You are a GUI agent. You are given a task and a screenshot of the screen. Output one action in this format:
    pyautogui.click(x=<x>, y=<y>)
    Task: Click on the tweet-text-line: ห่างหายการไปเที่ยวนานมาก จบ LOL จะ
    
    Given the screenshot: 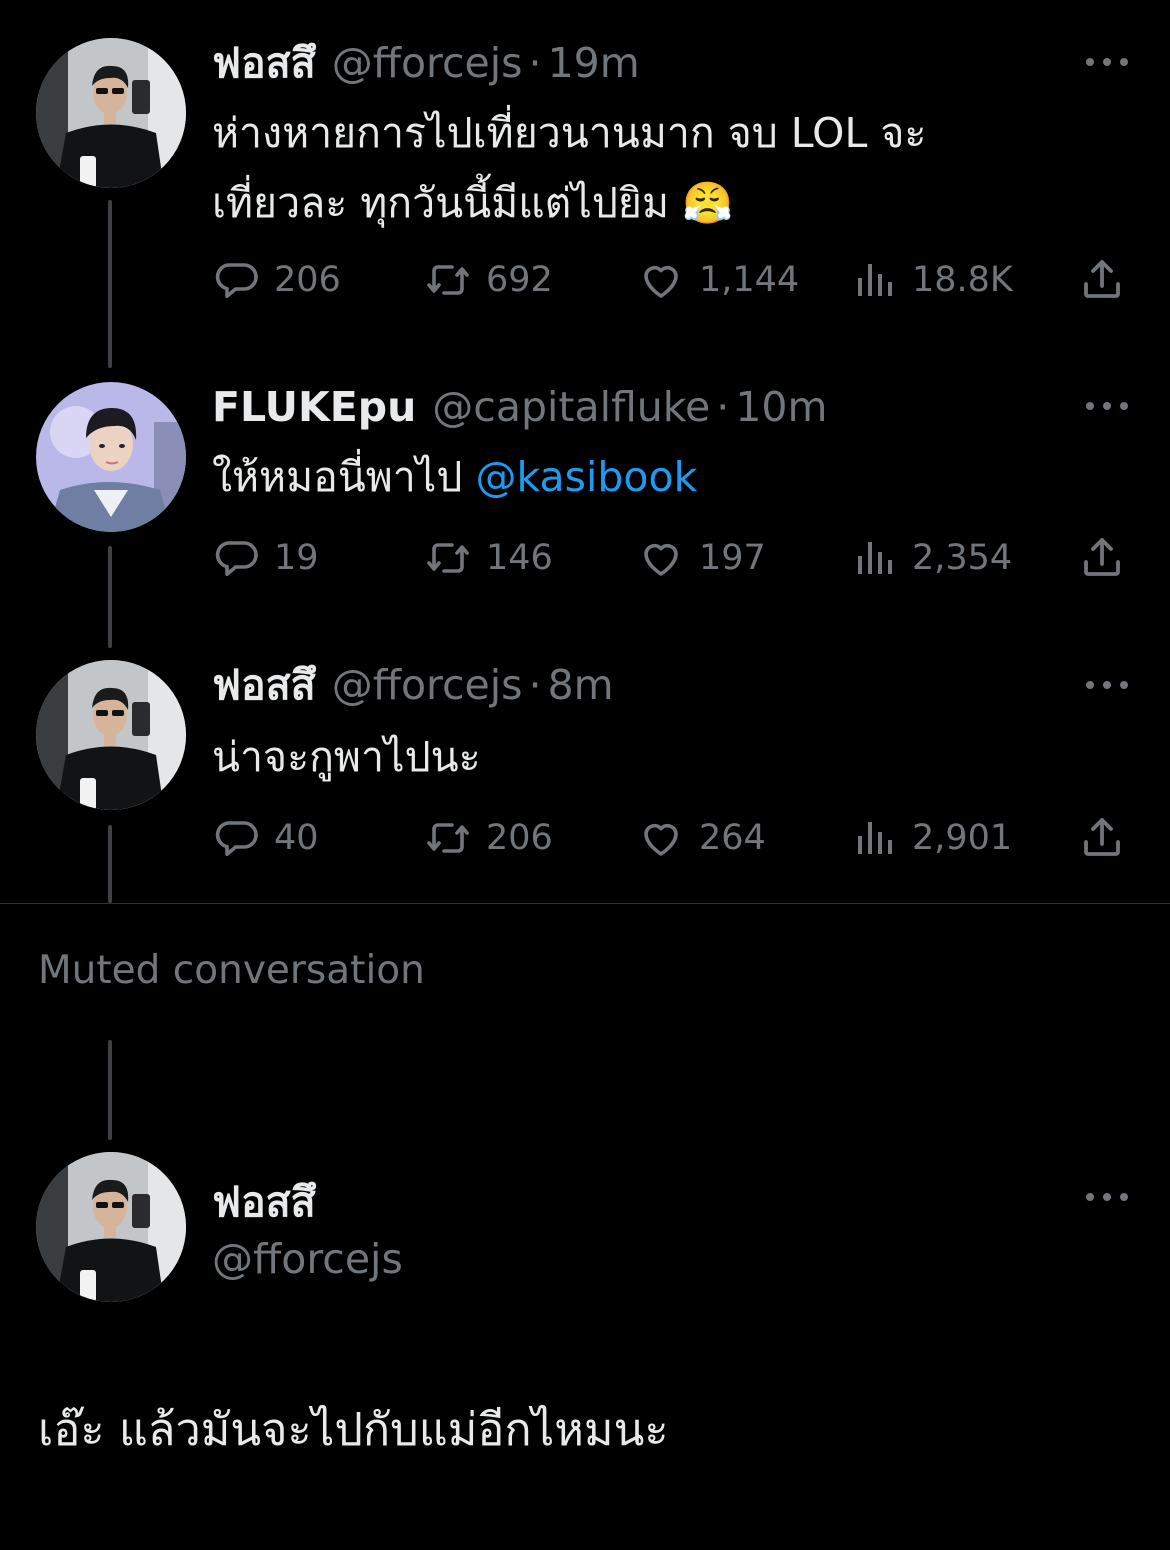 What is the action you would take?
    pyautogui.click(x=569, y=133)
    